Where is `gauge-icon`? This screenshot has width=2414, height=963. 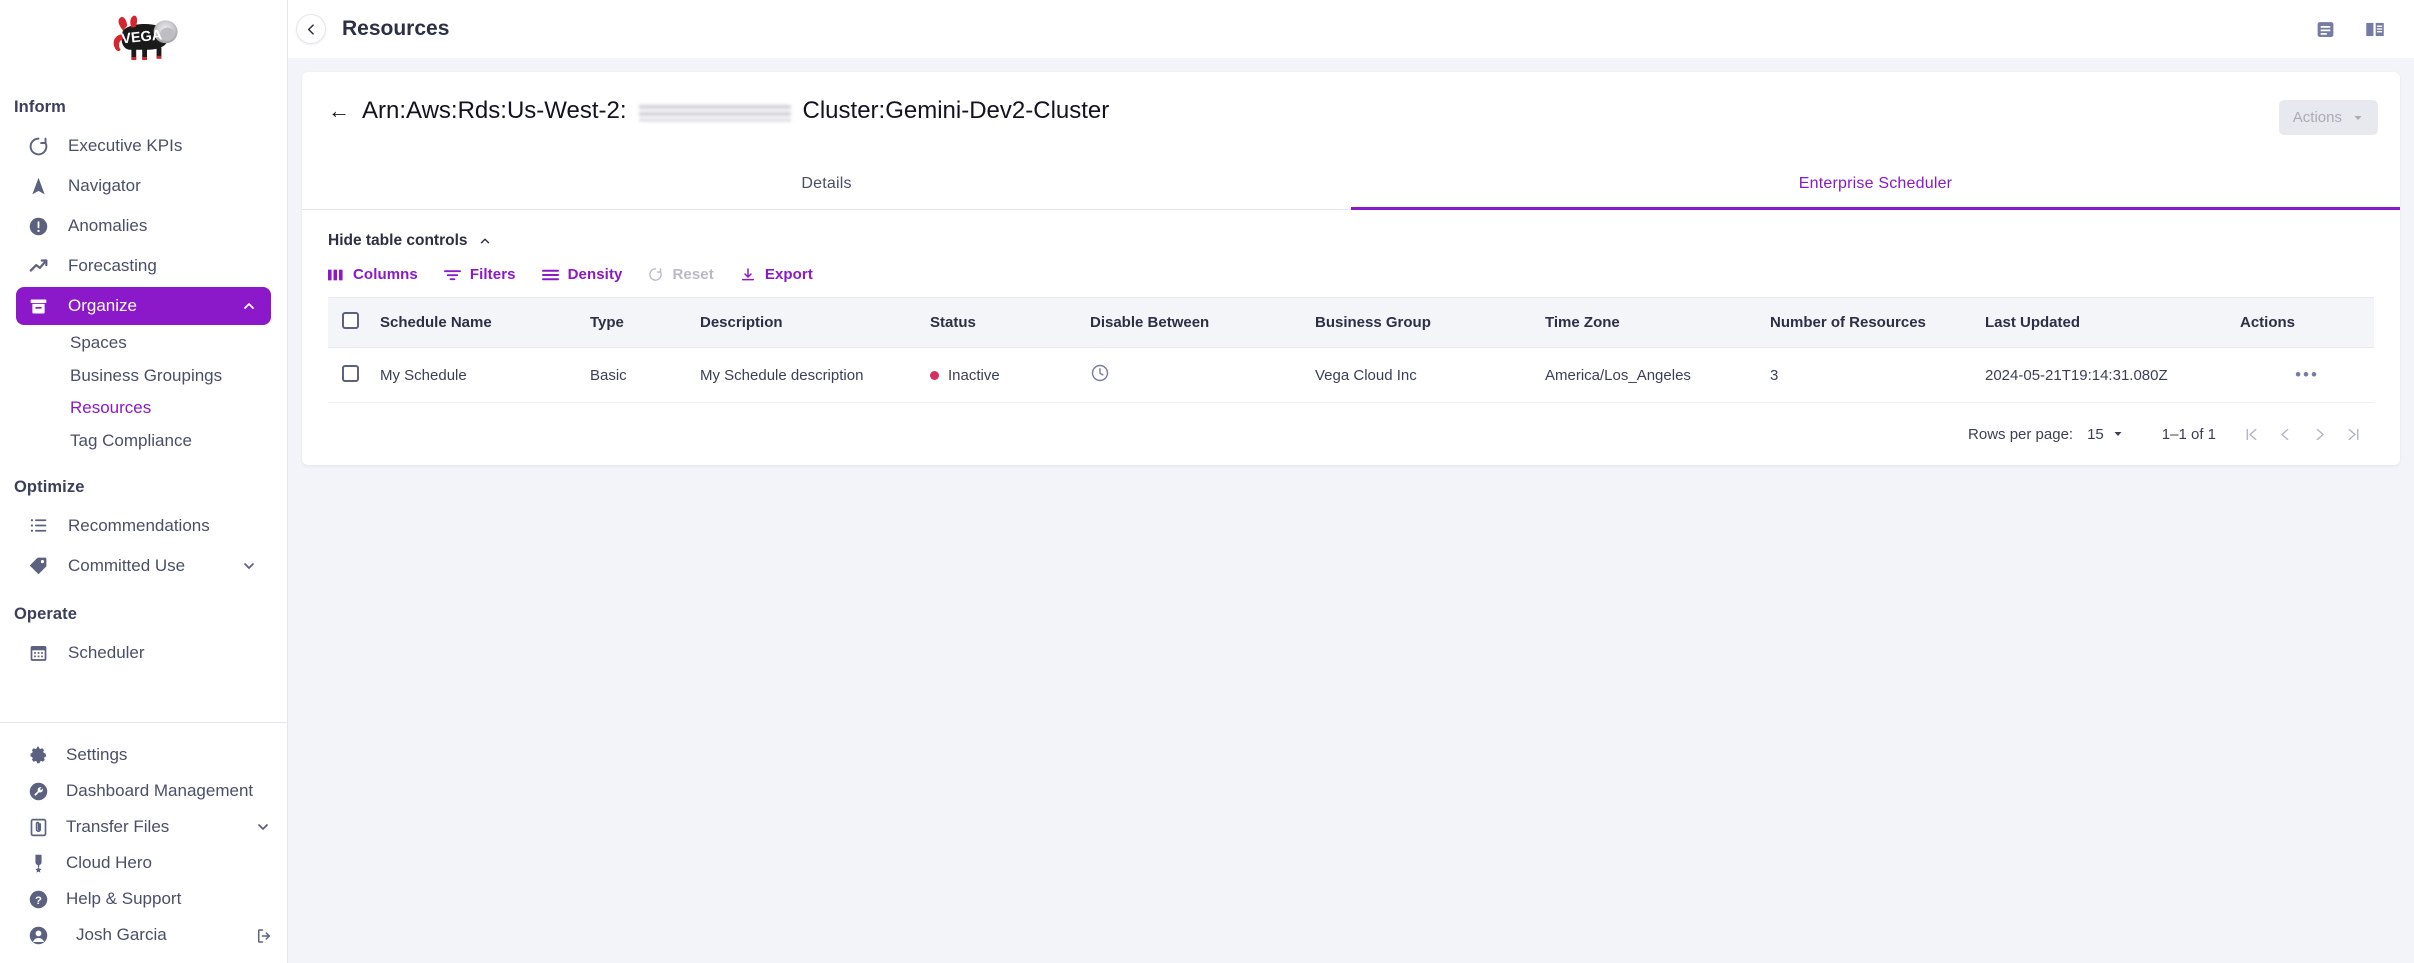 gauge-icon is located at coordinates (42, 146).